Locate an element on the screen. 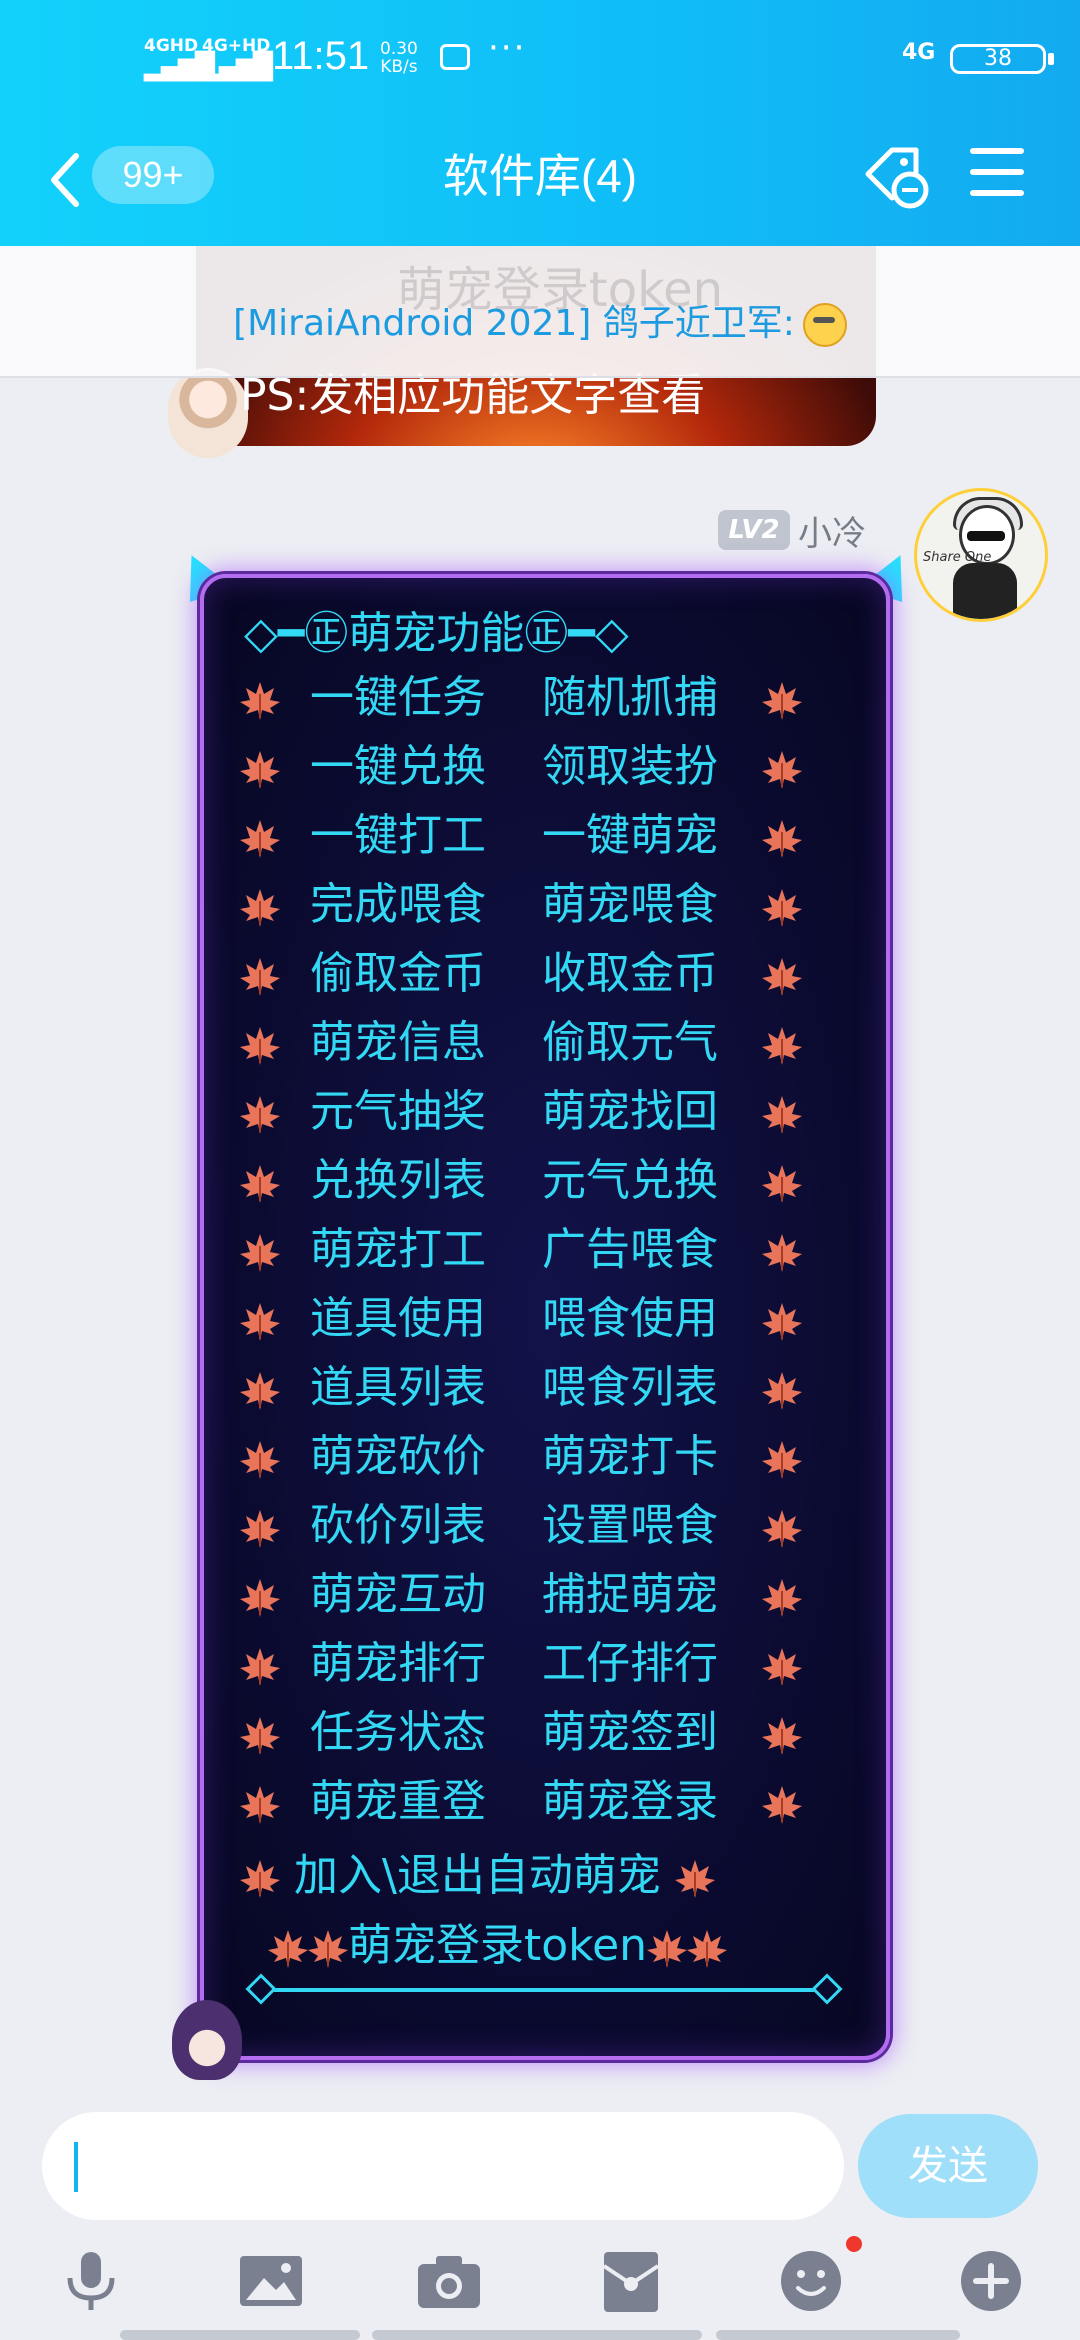 The width and height of the screenshot is (1080, 2340). feature-command: 设置喂食 is located at coordinates (630, 1525).